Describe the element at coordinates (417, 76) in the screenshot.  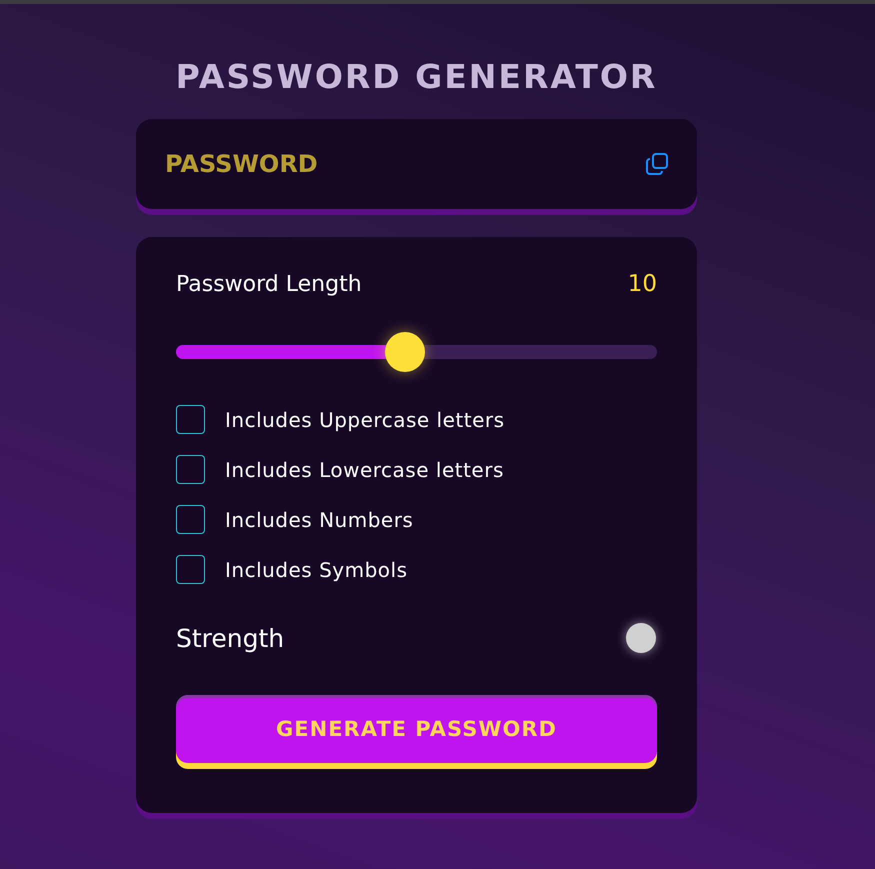
I see `page-title: PASSWORD GENERATOR` at that location.